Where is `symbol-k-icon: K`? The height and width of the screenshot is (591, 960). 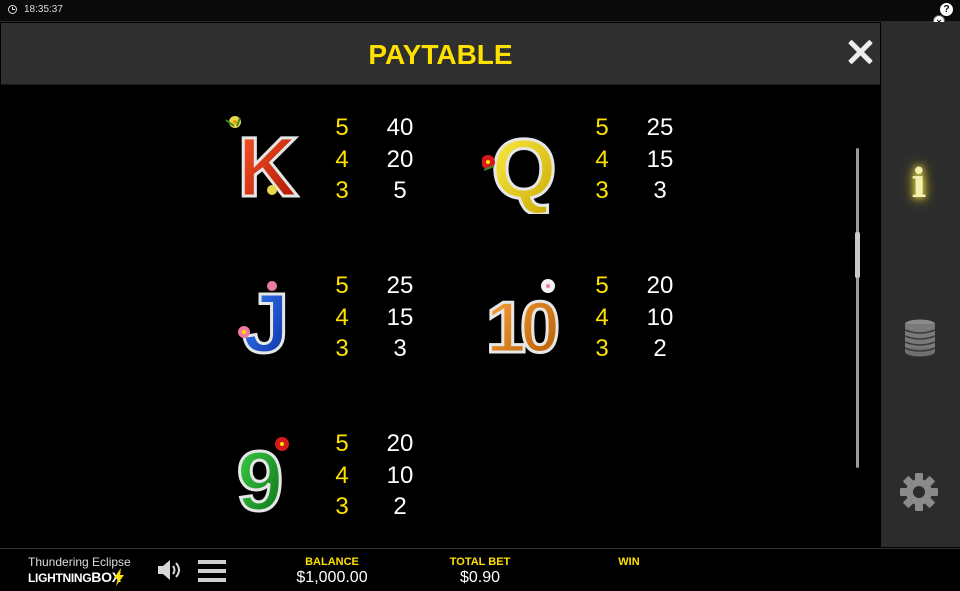 symbol-k-icon: K is located at coordinates (262, 165).